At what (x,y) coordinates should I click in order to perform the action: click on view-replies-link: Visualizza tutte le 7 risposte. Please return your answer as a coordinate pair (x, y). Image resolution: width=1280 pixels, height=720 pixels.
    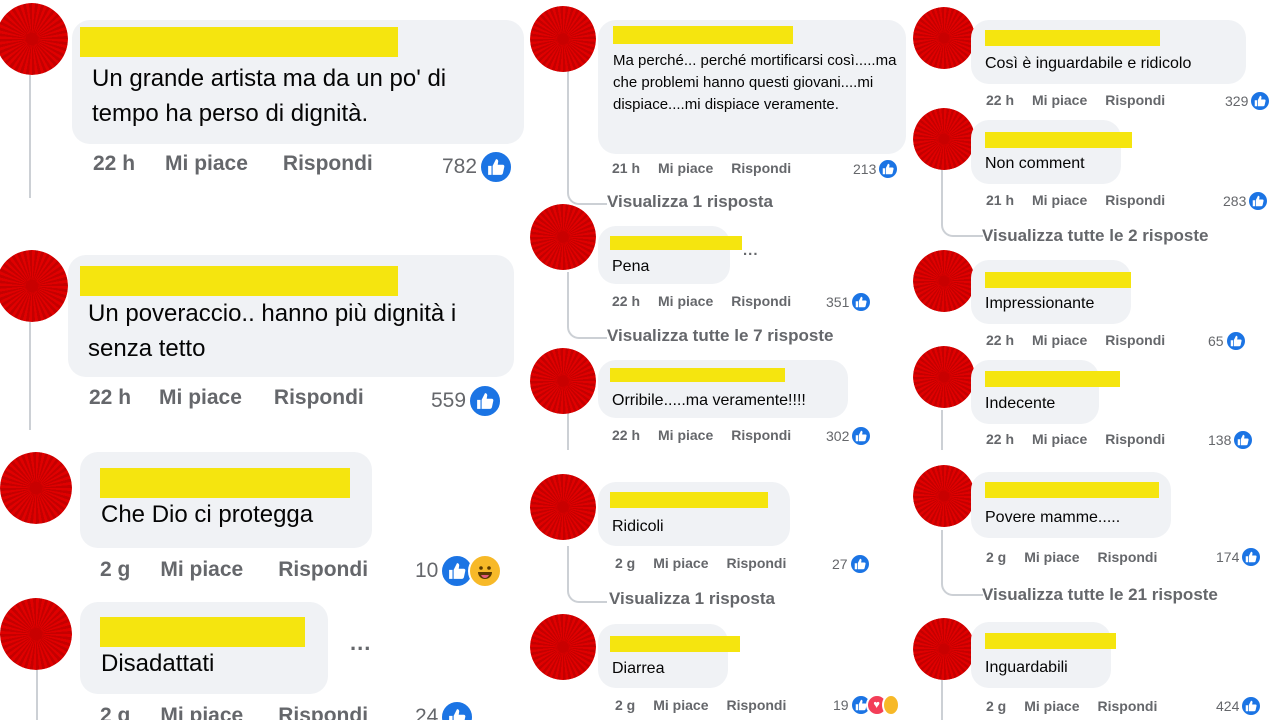
    Looking at the image, I should click on (720, 336).